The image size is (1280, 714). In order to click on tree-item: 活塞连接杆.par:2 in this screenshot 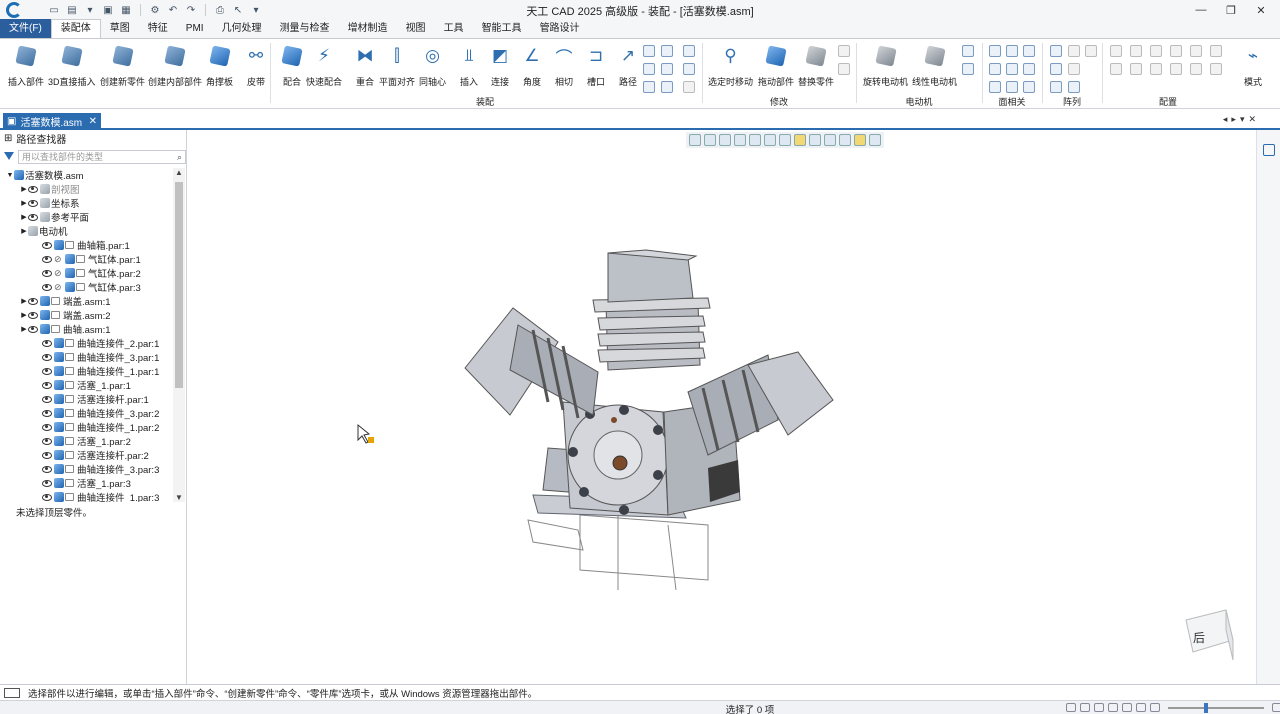, I will do `click(86, 455)`.